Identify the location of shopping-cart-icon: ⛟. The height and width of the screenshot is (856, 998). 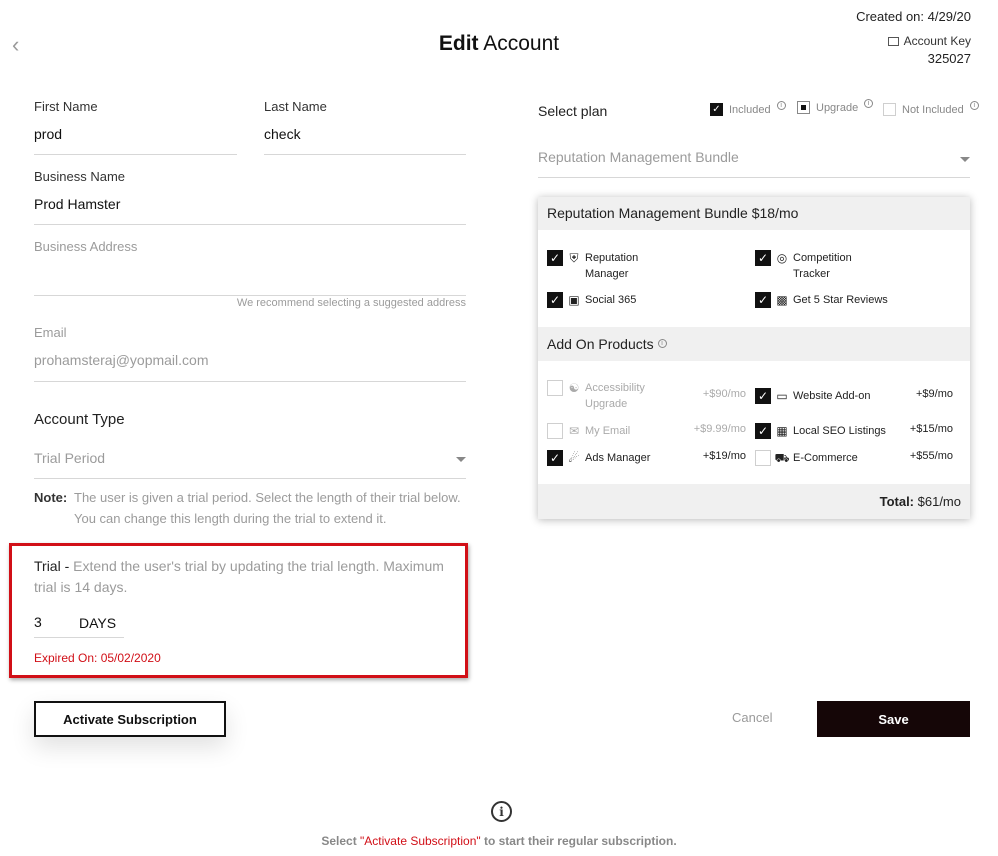
(782, 458).